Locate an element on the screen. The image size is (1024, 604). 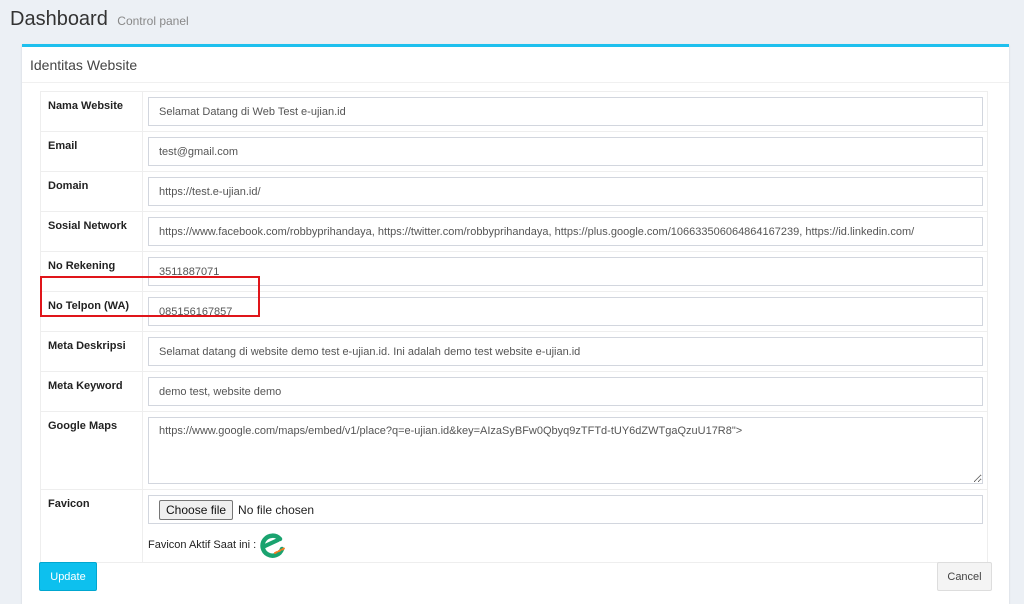
email-input is located at coordinates (565, 151).